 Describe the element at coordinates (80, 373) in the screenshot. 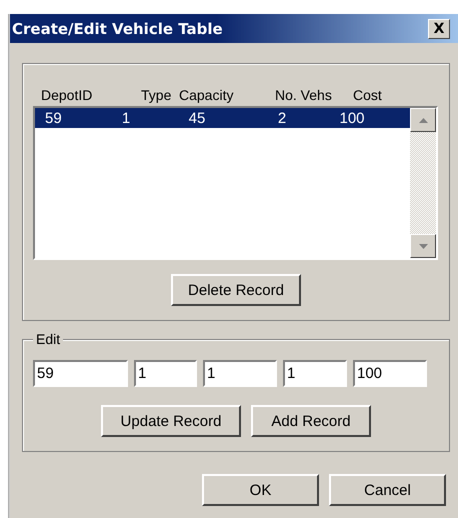

I see `input-field: 59` at that location.